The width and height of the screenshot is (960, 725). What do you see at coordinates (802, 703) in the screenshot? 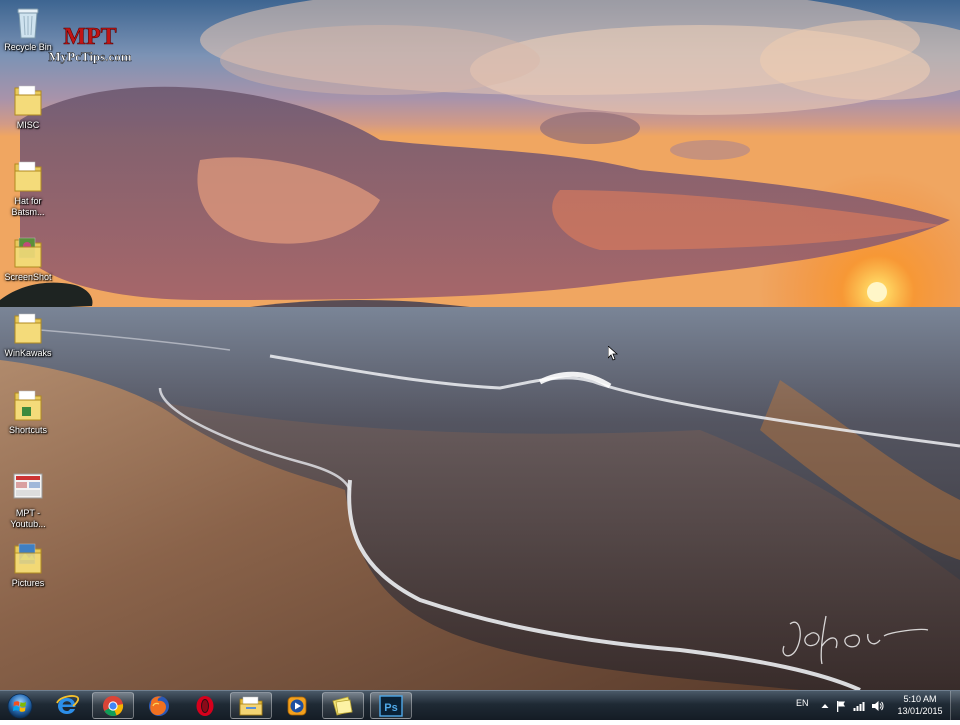
I see `language-indicator: EN` at bounding box center [802, 703].